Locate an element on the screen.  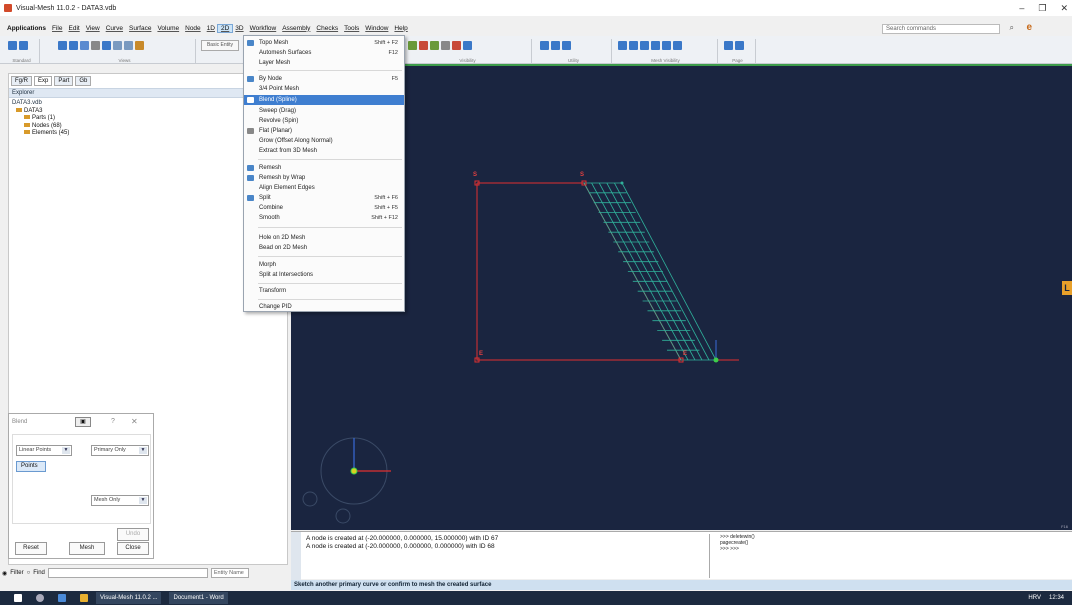
search-commands-input: Search commands is located at coordinates (941, 29).